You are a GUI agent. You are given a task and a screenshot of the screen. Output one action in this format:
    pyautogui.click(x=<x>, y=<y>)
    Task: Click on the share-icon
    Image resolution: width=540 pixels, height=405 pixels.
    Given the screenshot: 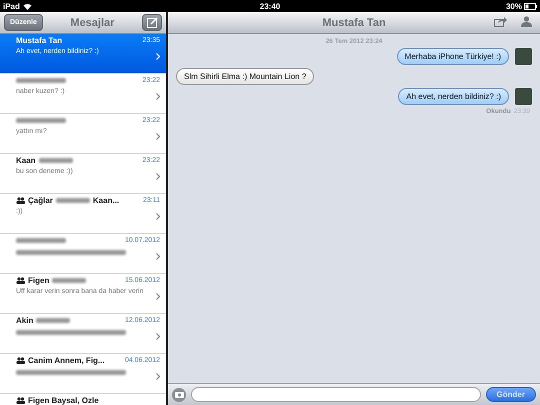 What is the action you would take?
    pyautogui.click(x=500, y=21)
    